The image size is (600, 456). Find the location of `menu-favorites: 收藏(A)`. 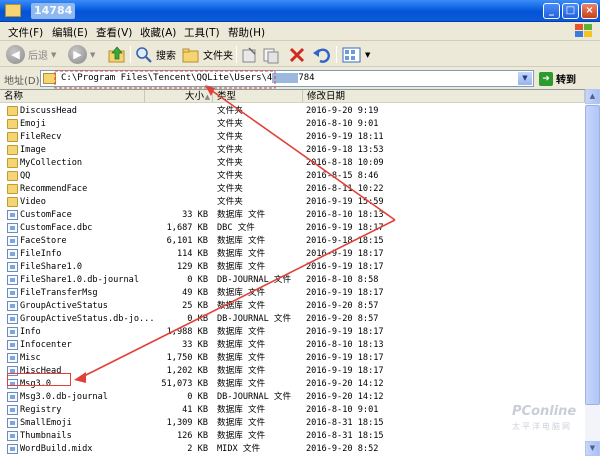

menu-favorites: 收藏(A) is located at coordinates (158, 32).